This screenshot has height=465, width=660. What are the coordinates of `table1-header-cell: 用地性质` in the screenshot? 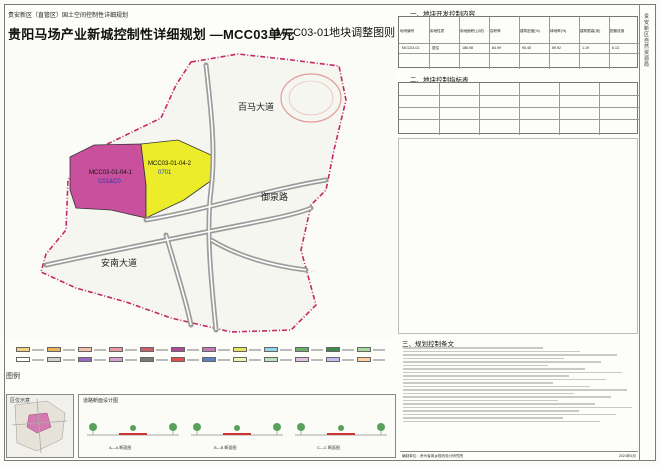 It's located at (437, 31).